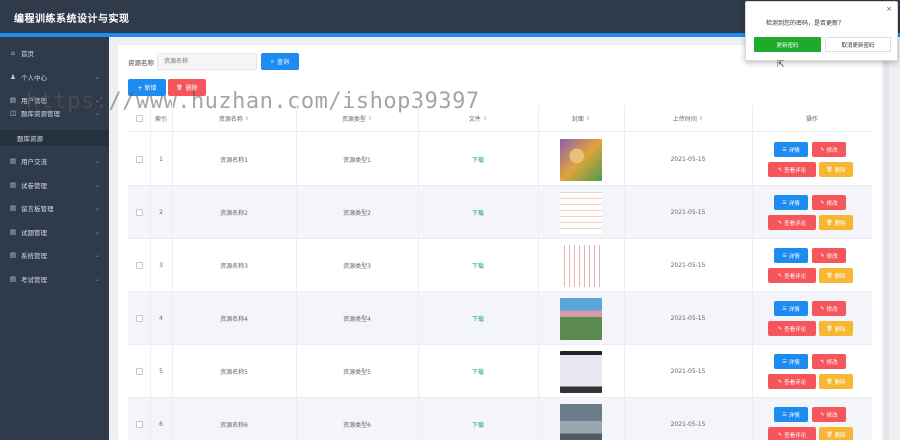 Image resolution: width=900 pixels, height=440 pixels. I want to click on sidebar-item-8: ▤ 试题管理 ⌄, so click(54, 232).